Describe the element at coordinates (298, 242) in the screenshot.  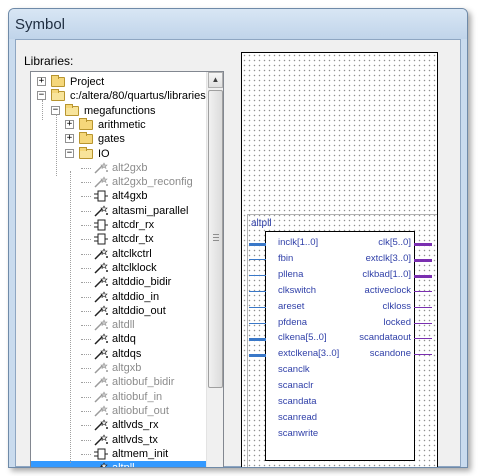
I see `input-port-label: inclk[1..0]` at that location.